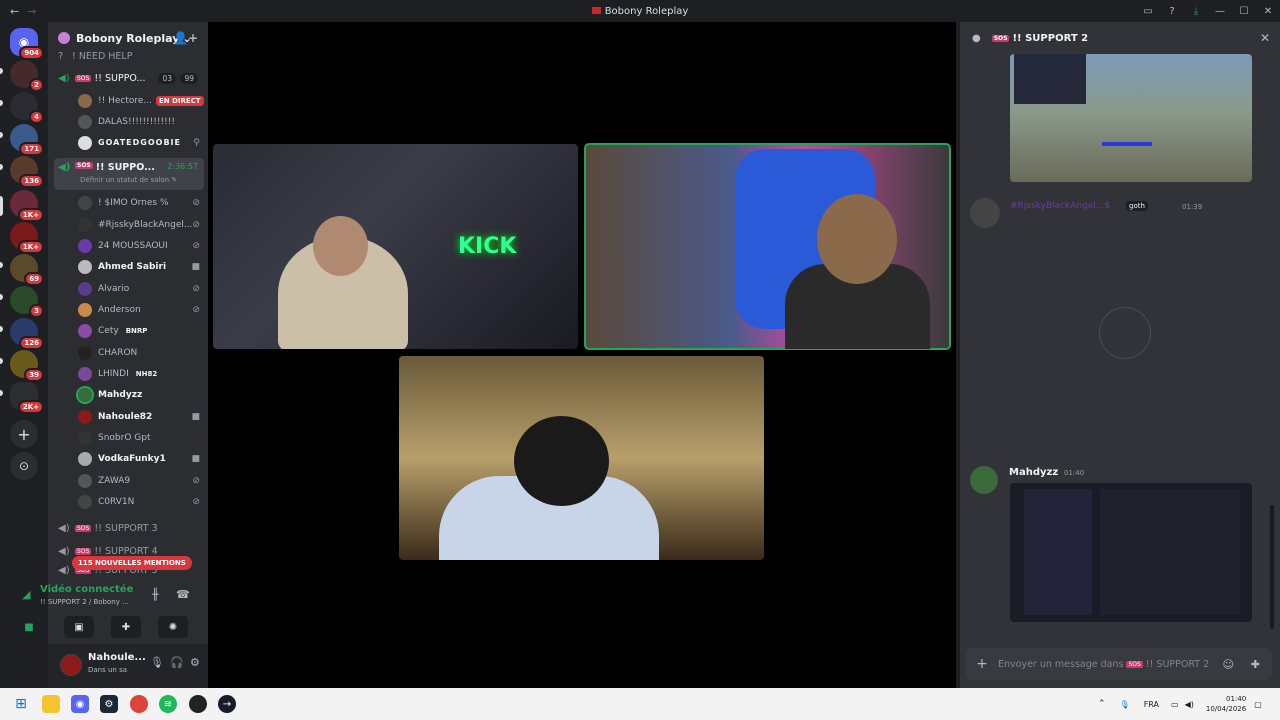  What do you see at coordinates (1255, 664) in the screenshot?
I see `apps-icon: ✚` at bounding box center [1255, 664].